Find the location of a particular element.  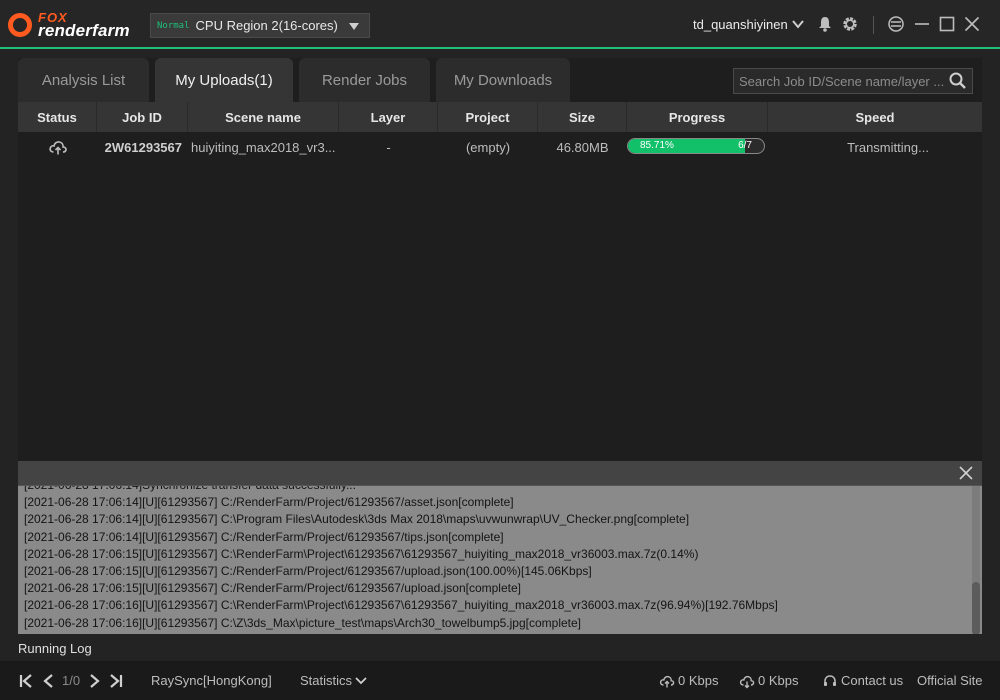

upload-speed: 0 Kbps is located at coordinates (688, 680).